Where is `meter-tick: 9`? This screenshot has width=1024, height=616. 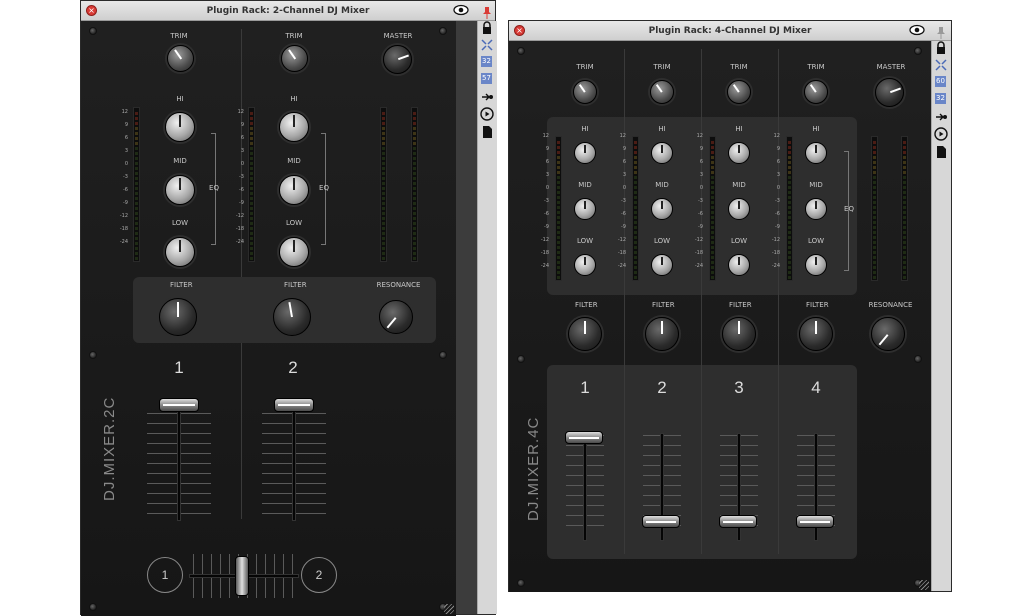
meter-tick: 9 is located at coordinates (242, 125).